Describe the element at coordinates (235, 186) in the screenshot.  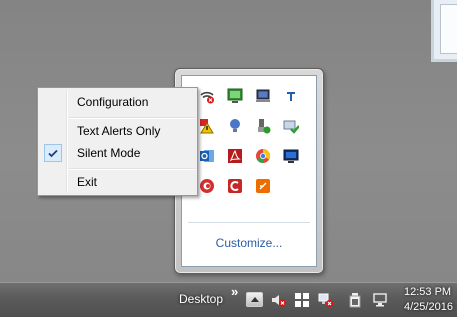
I see `red-c-app-icon` at that location.